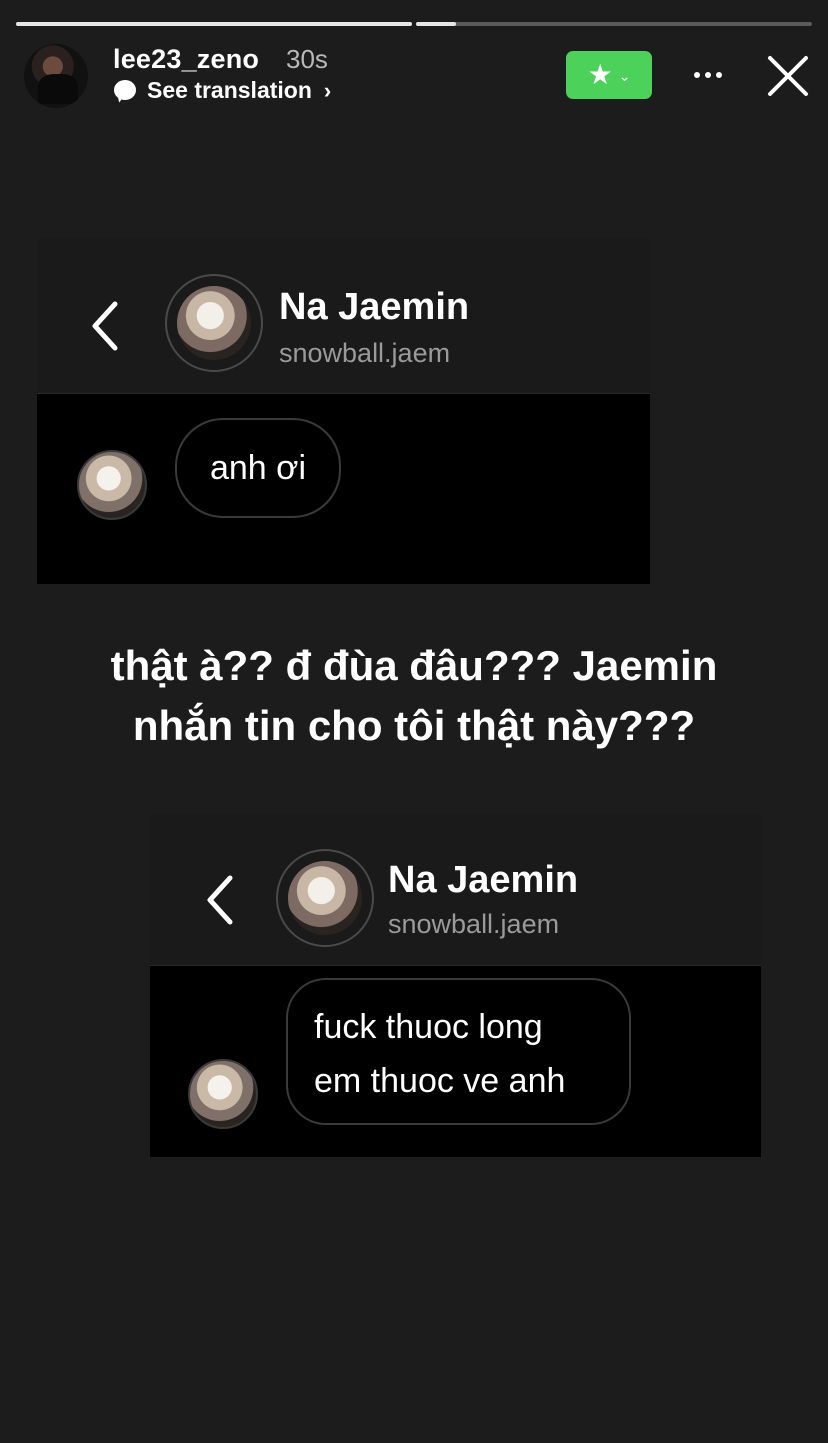 Image resolution: width=828 pixels, height=1443 pixels. I want to click on message-bubble: anh ơi, so click(258, 468).